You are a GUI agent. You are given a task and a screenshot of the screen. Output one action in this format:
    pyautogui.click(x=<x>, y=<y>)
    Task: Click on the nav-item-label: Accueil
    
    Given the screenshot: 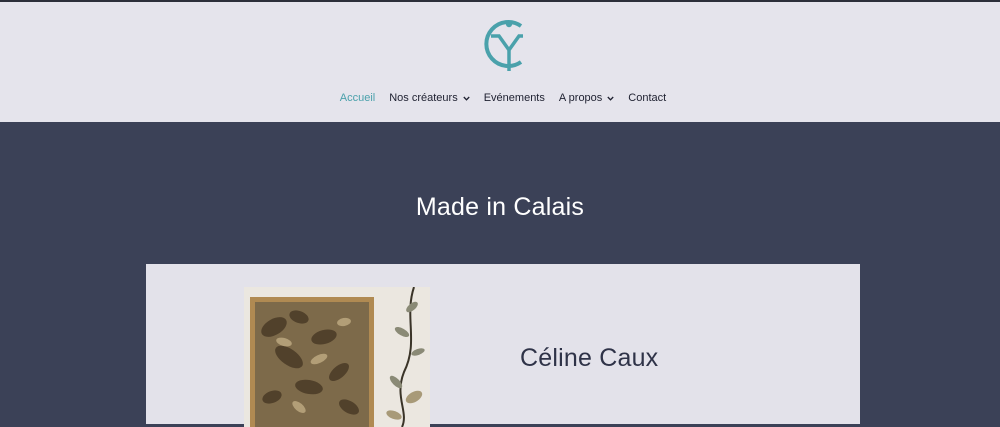 What is the action you would take?
    pyautogui.click(x=357, y=98)
    